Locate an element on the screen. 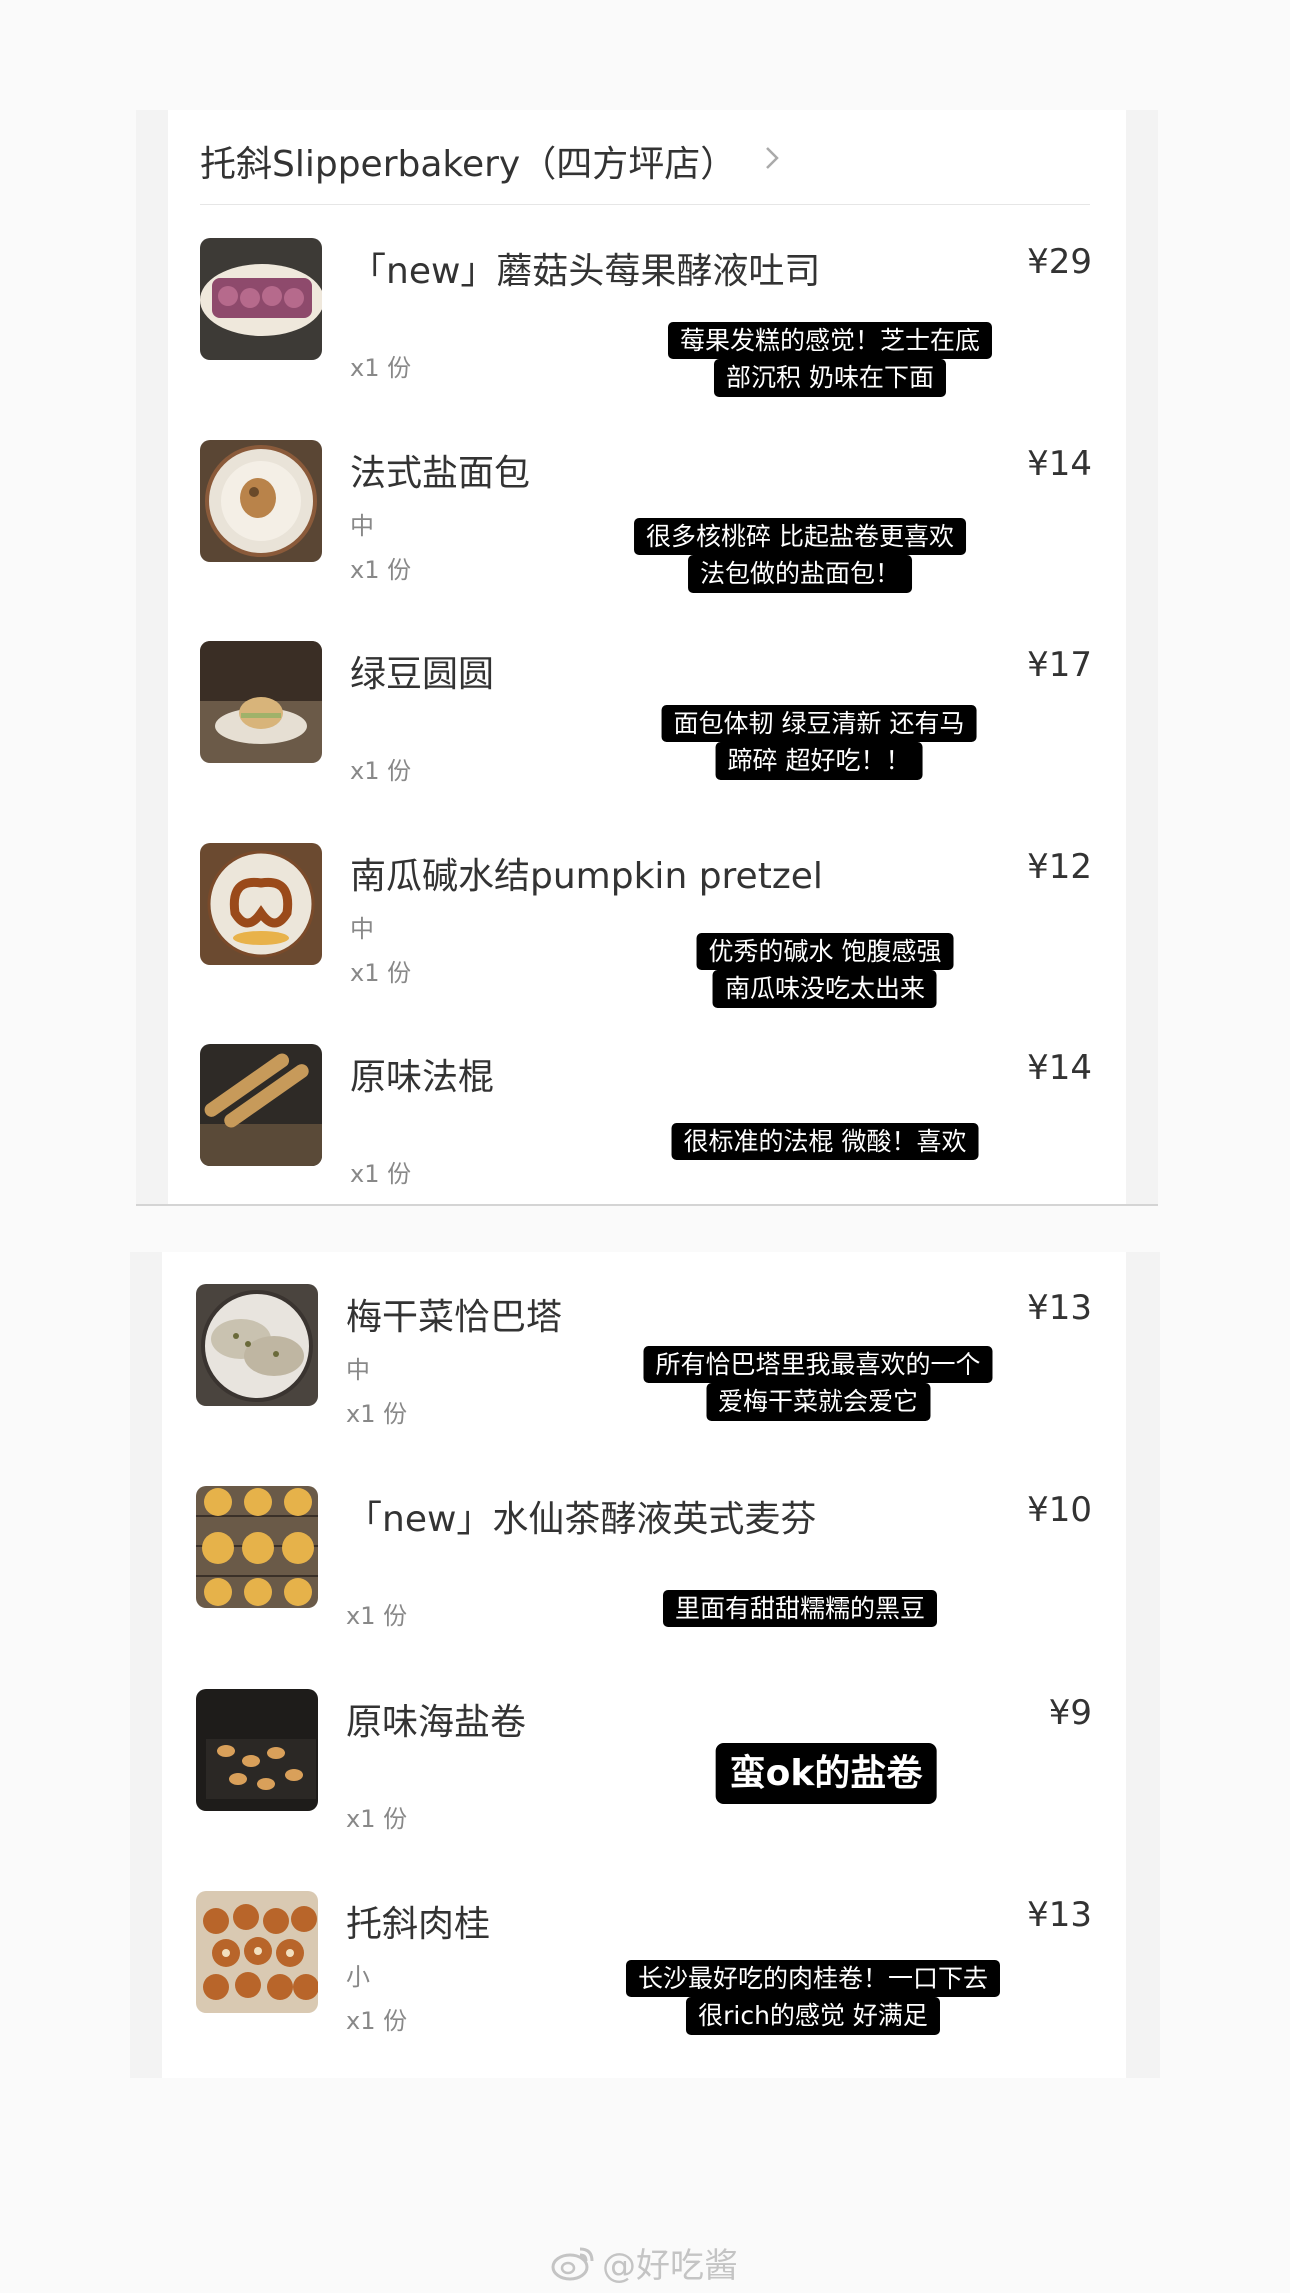  review-note: 很多核桃碎 比起盐卷更喜欢 法包做的盐面包！ is located at coordinates (800, 555).